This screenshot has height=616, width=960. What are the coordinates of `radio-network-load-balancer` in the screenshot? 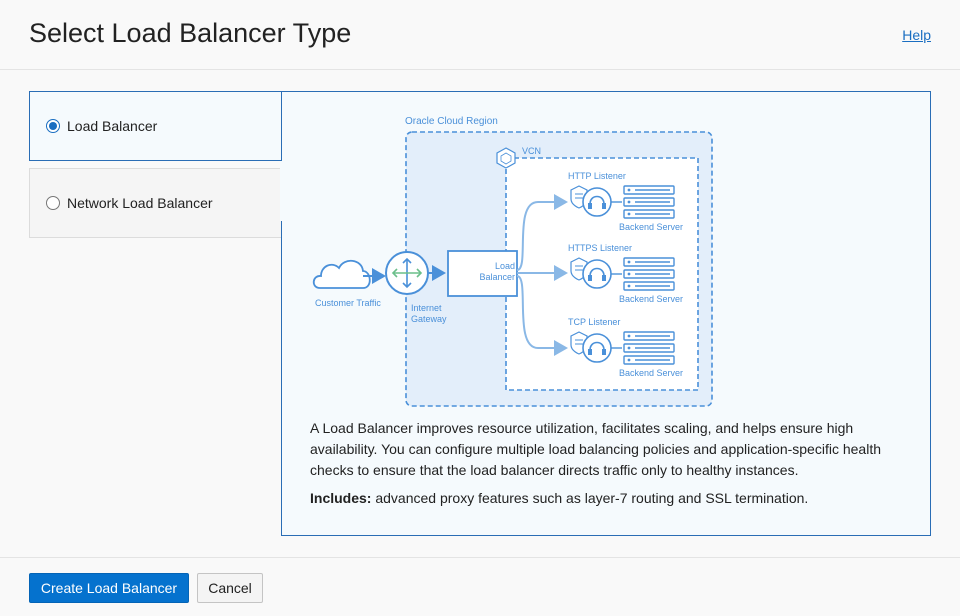 It's located at (53, 203).